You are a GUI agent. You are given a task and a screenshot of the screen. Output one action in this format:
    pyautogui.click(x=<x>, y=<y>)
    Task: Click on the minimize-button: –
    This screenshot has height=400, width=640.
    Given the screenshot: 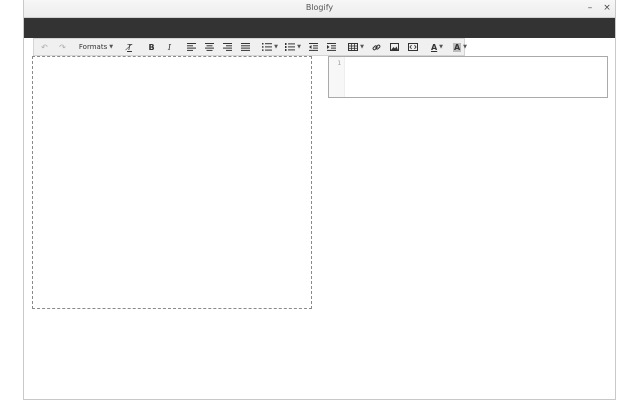 What is the action you would take?
    pyautogui.click(x=590, y=8)
    